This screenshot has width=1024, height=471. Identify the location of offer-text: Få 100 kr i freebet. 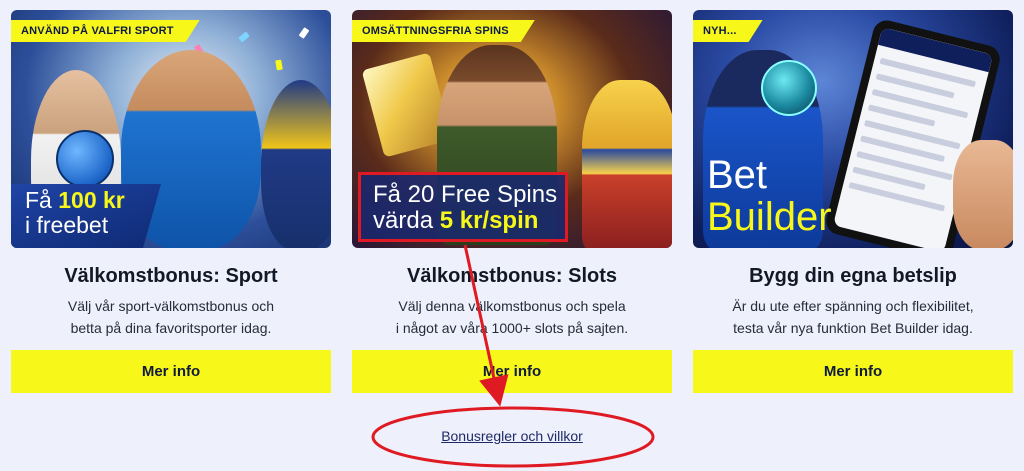
(75, 213).